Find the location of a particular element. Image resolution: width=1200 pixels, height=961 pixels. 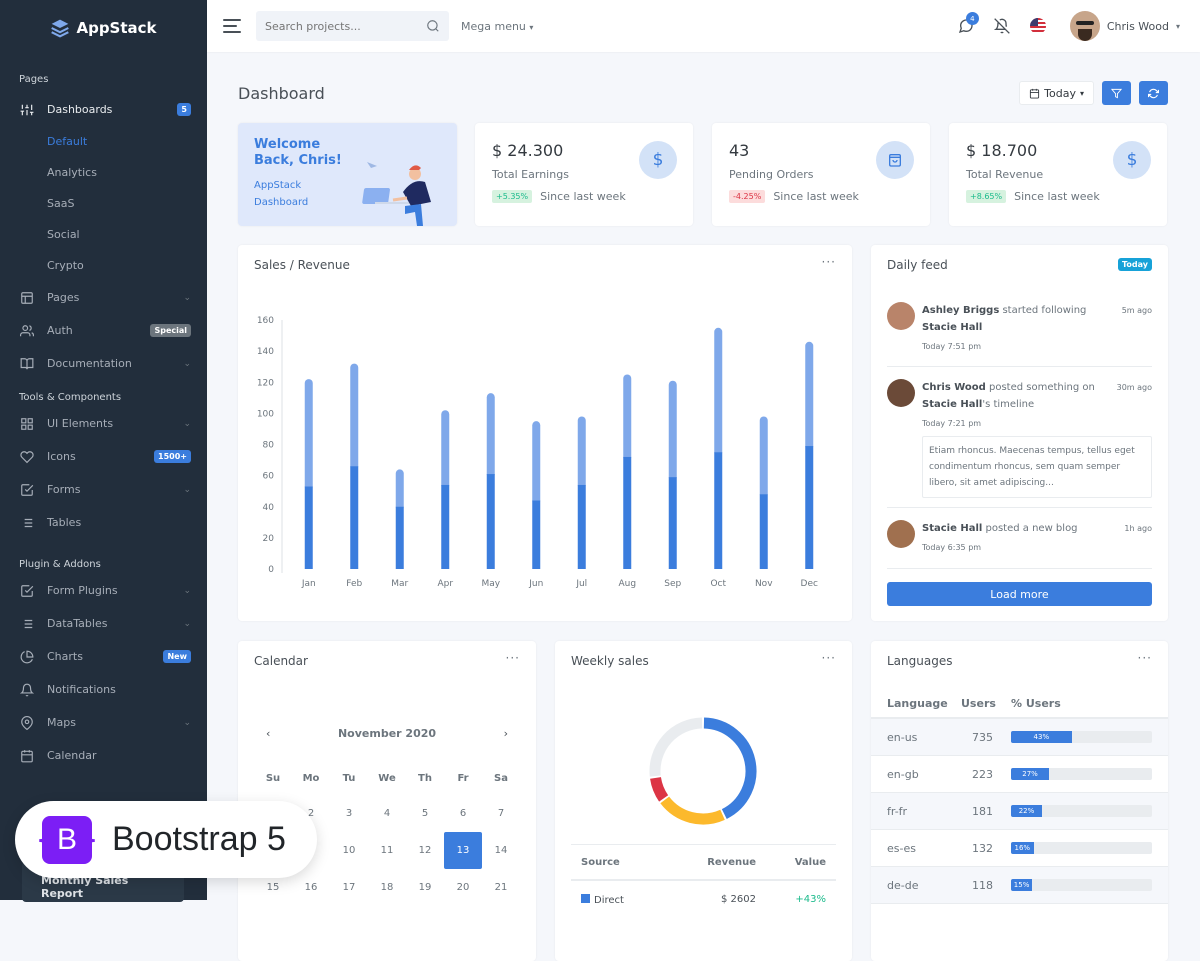

brand: AppStack is located at coordinates (103, 28).